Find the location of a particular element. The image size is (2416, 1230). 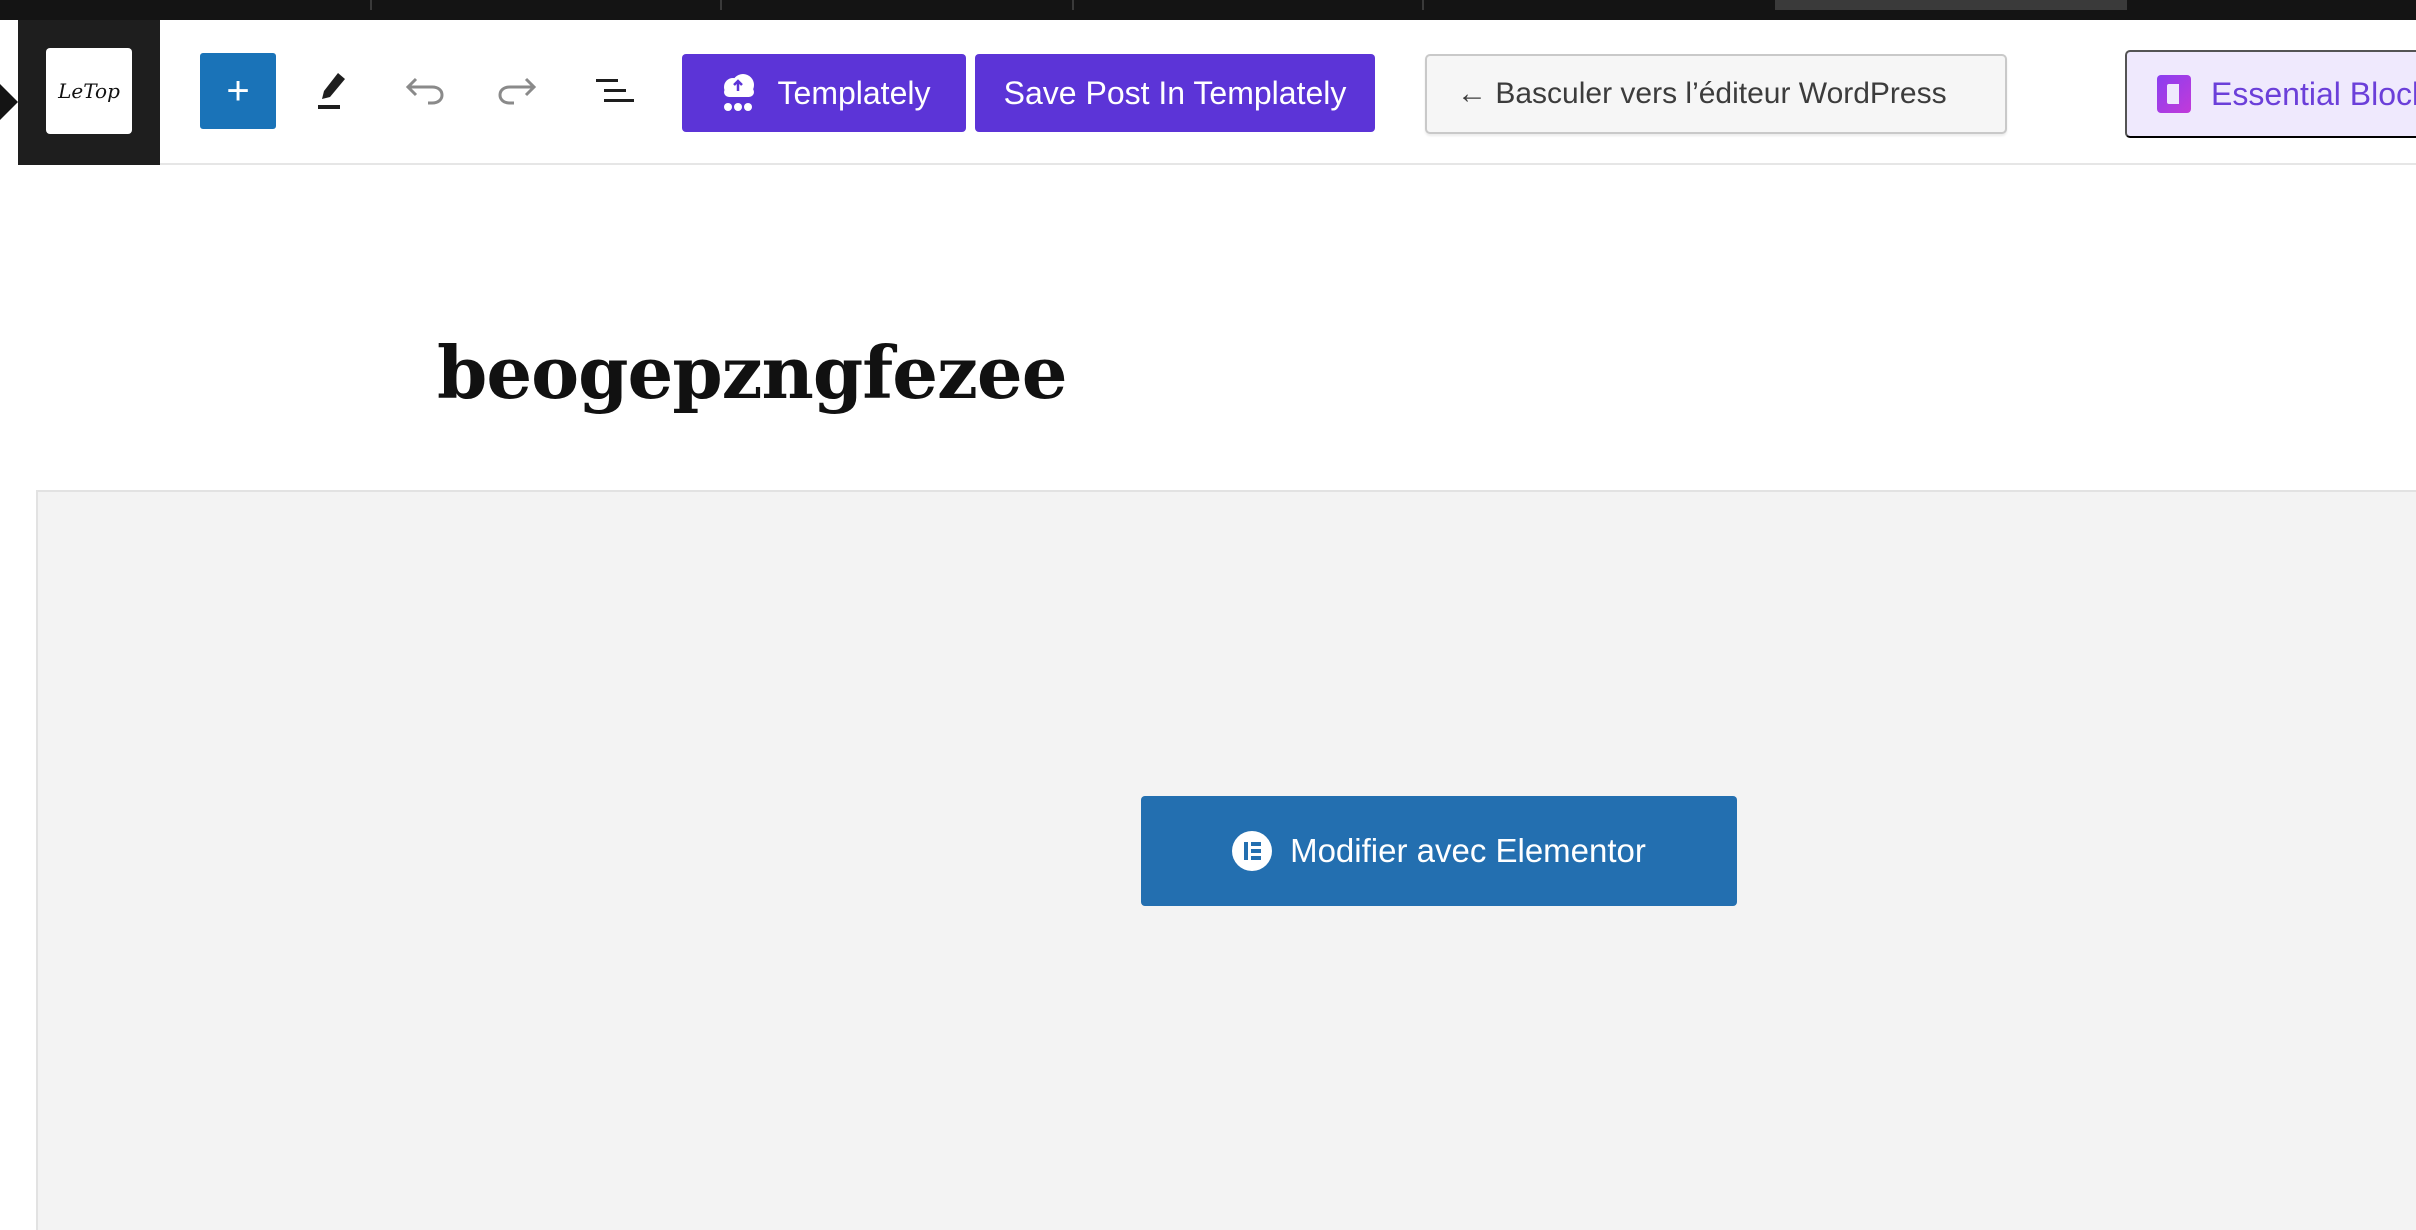

save-post-in-templately-button: Save Post In Templately is located at coordinates (1175, 93).